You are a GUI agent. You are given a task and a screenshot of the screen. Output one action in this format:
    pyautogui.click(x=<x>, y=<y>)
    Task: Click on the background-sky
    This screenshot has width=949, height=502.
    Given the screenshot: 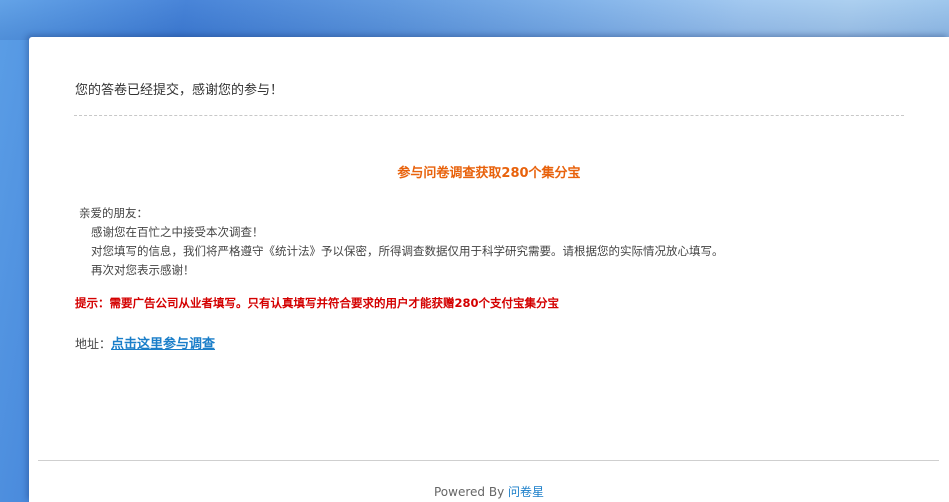 What is the action you would take?
    pyautogui.click(x=474, y=20)
    